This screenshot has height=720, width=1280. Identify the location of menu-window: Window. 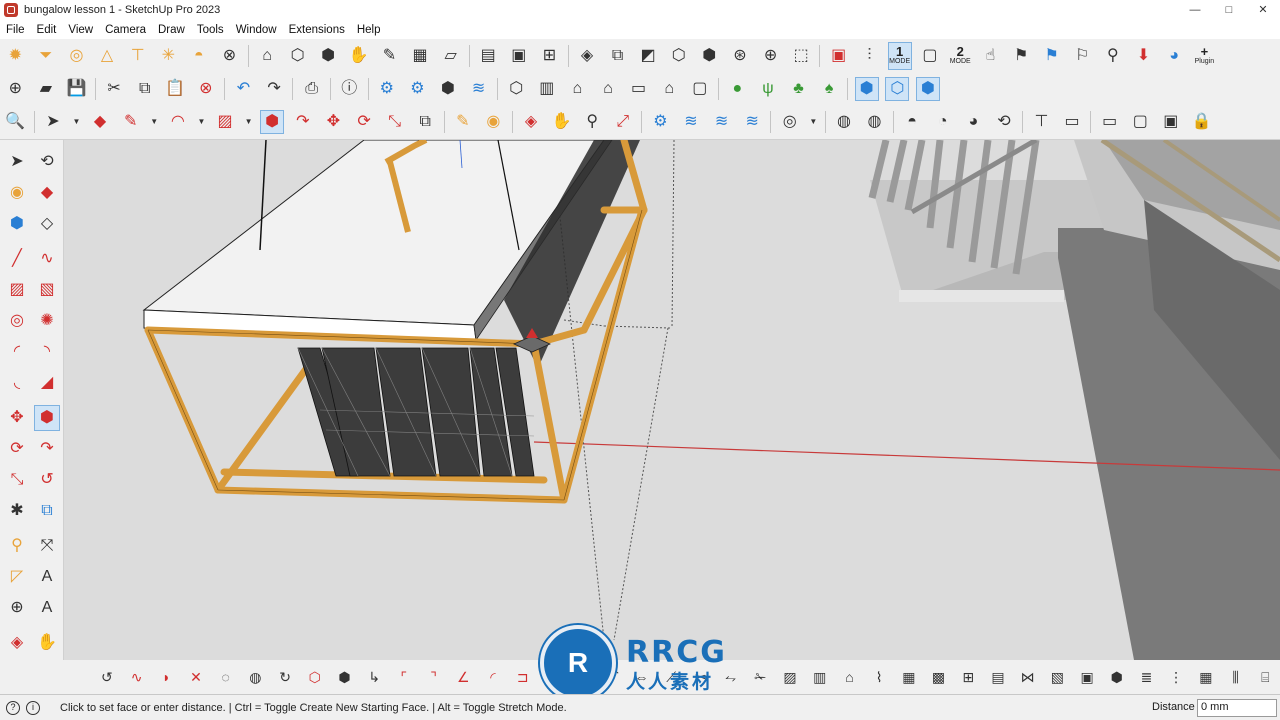
(256, 30).